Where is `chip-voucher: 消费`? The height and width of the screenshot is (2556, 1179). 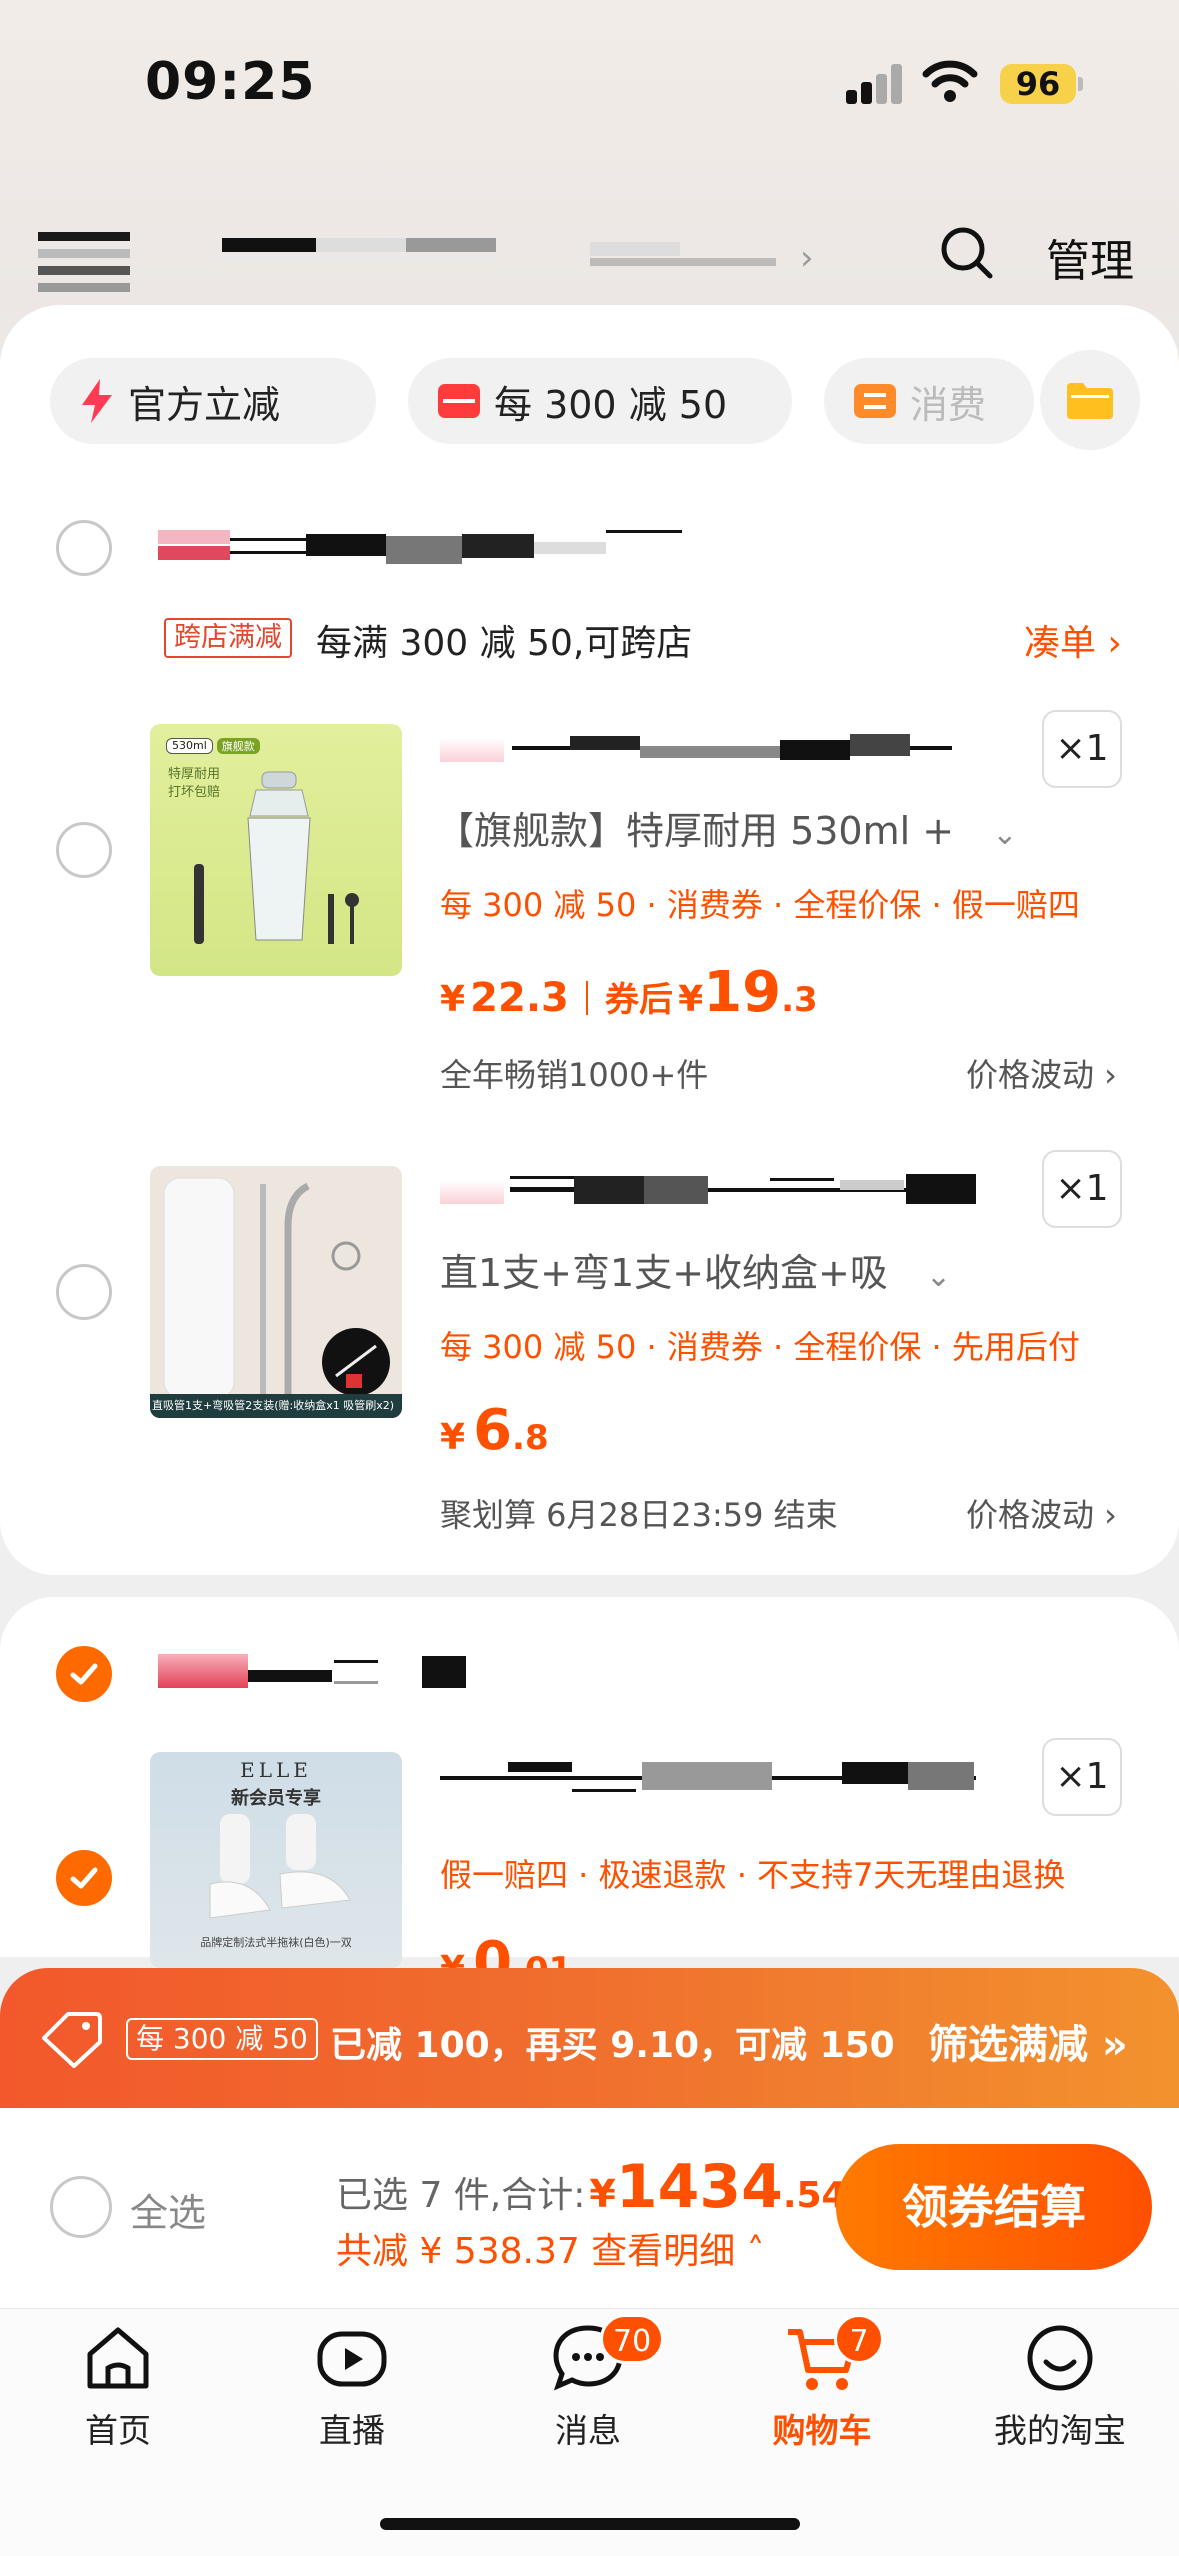 chip-voucher: 消费 is located at coordinates (929, 401).